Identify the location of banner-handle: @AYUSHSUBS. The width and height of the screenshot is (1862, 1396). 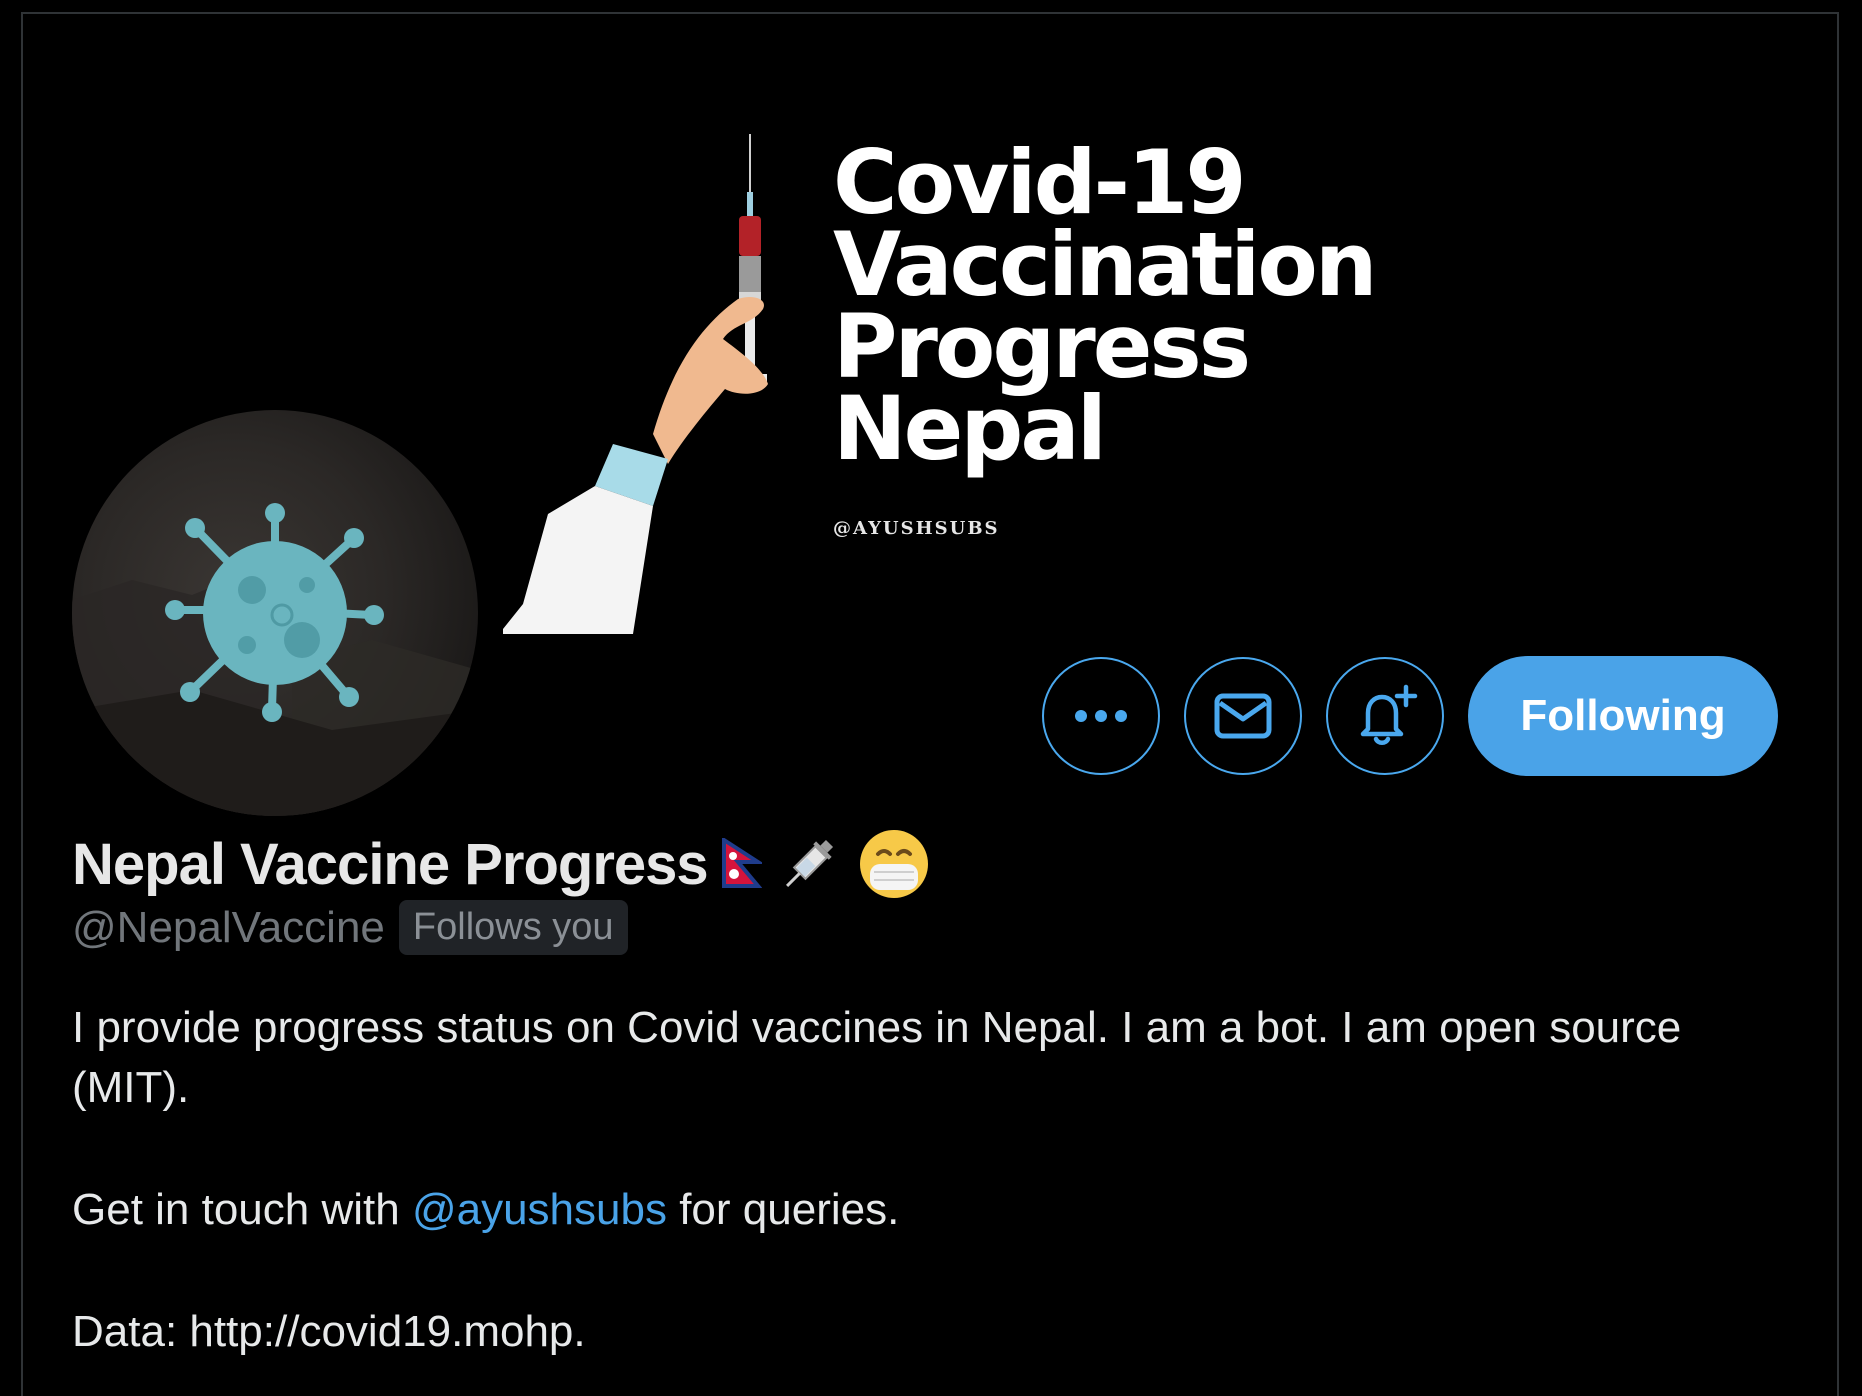
(916, 528).